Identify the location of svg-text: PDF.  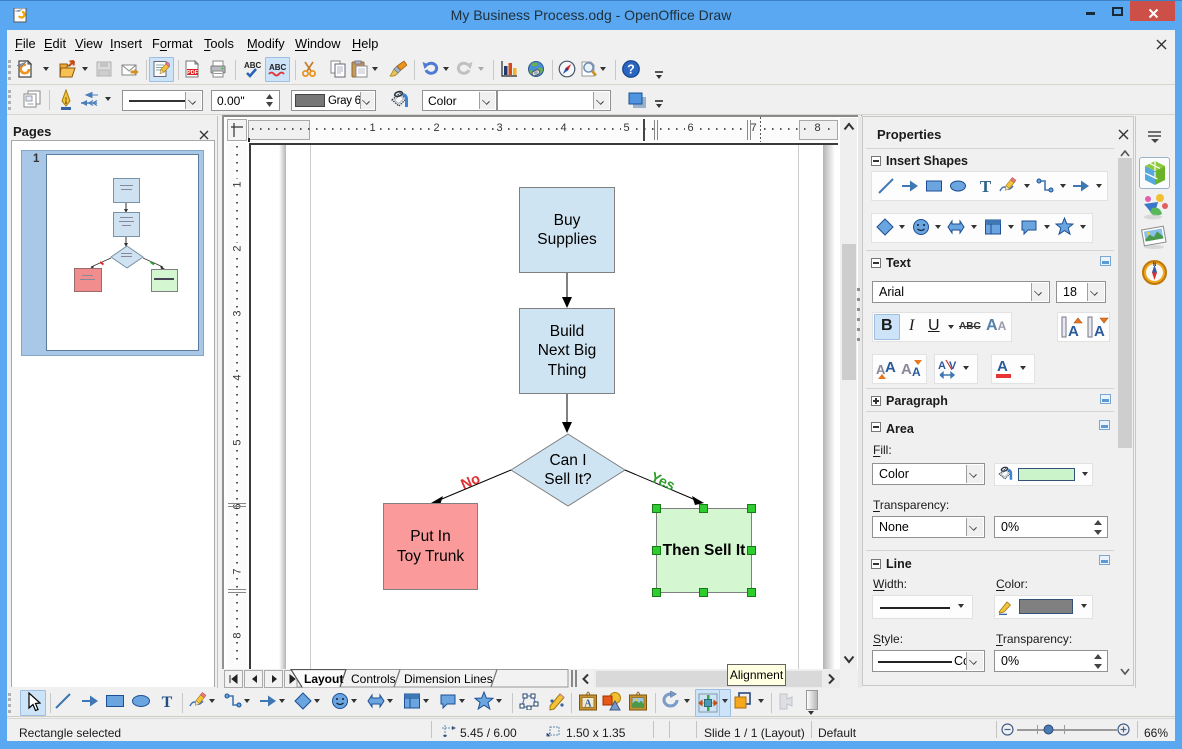
(193, 73).